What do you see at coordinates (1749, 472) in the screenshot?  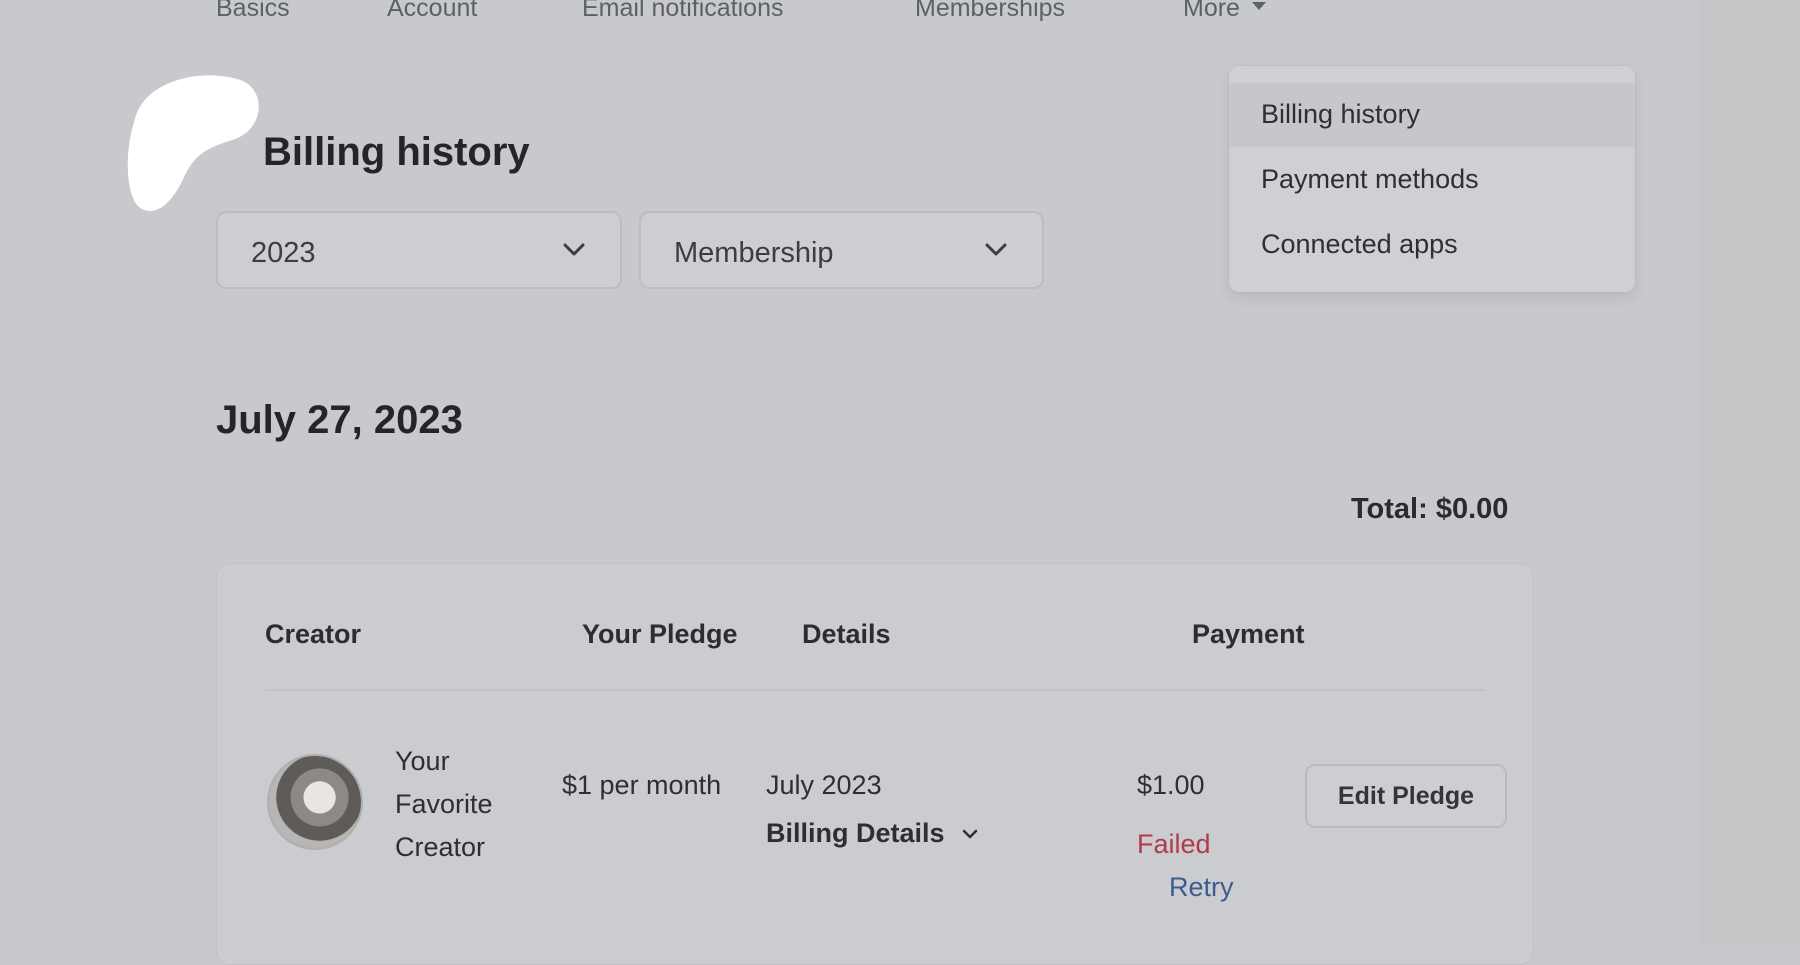 I see `page-margin` at bounding box center [1749, 472].